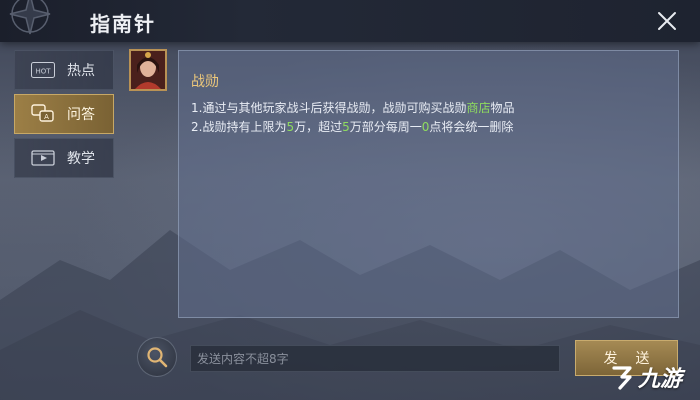  I want to click on message-text: 1.通过与其他玩家战斗后获得战勋，战勋可购买战勋, so click(329, 108).